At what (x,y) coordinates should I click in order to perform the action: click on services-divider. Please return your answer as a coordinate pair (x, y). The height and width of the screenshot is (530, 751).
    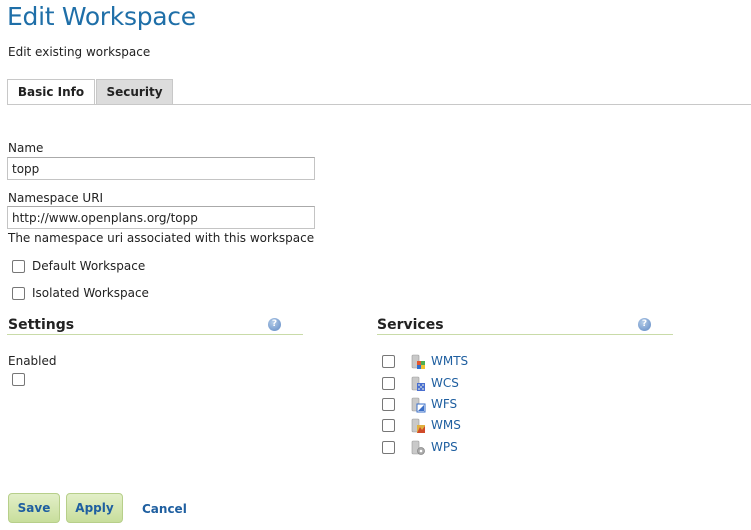
    Looking at the image, I should click on (525, 334).